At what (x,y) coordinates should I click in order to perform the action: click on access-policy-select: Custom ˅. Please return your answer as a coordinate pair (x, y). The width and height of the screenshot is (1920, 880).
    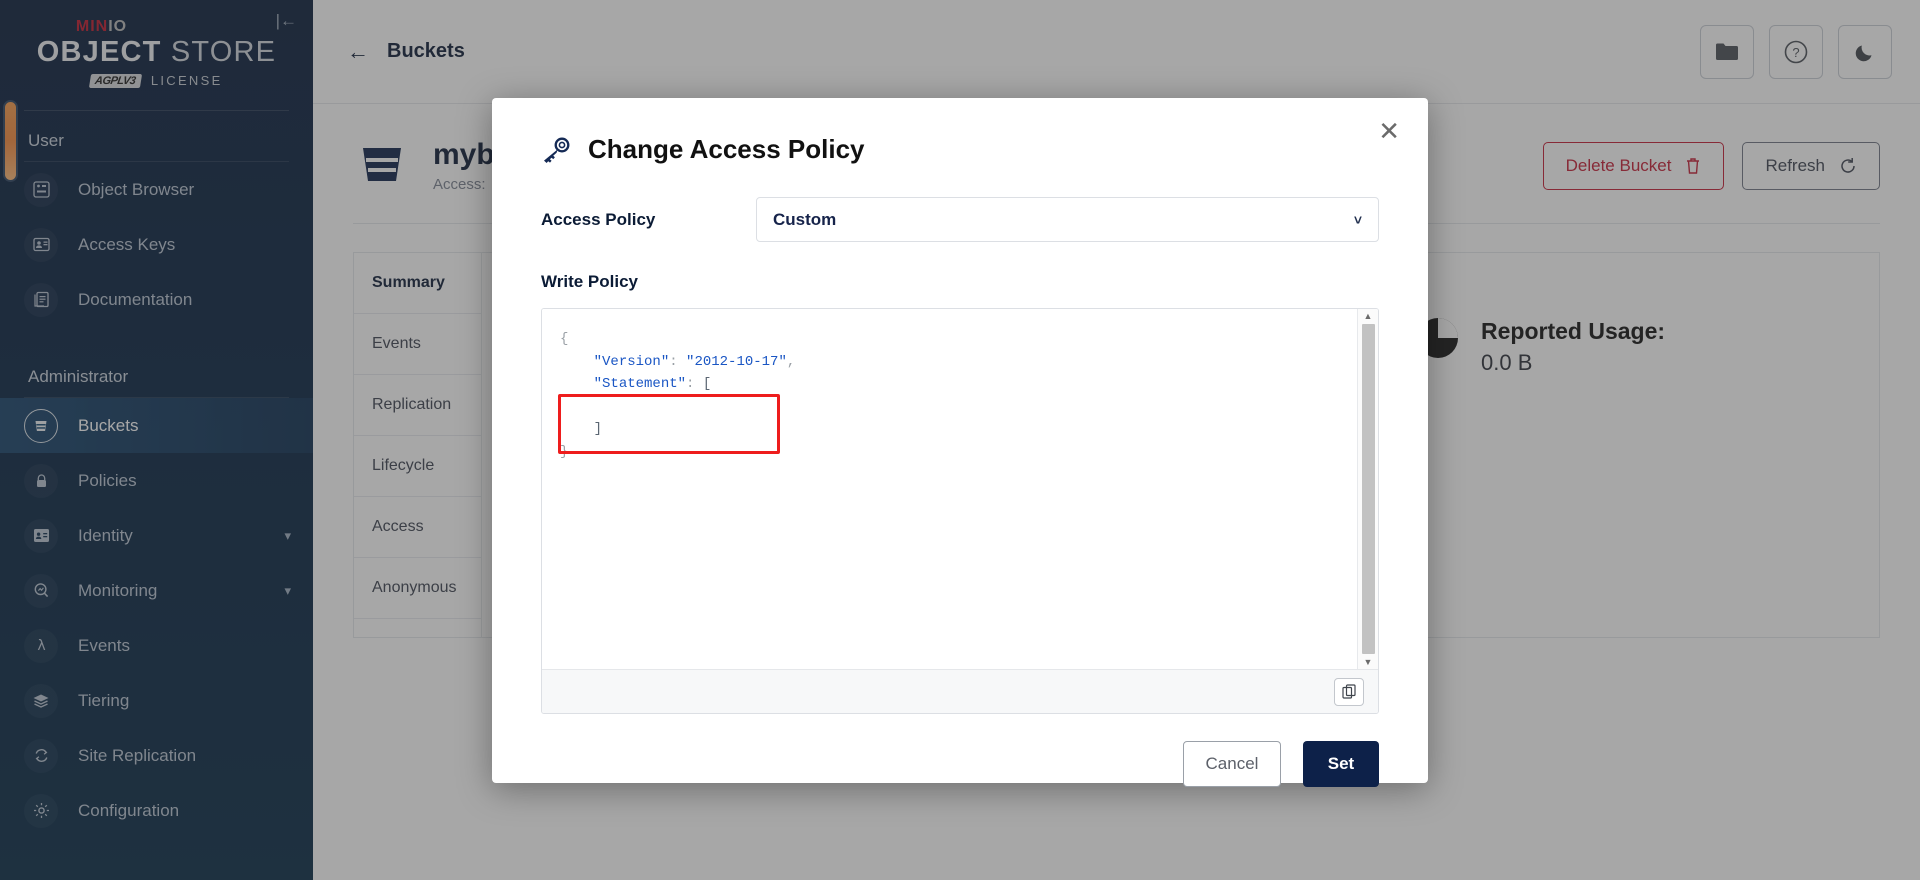
    Looking at the image, I should click on (1067, 219).